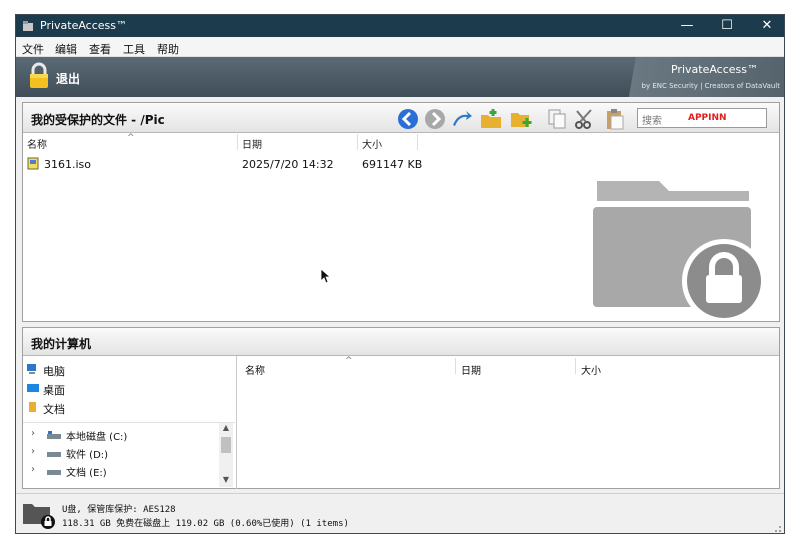 This screenshot has width=800, height=551. I want to click on search-placeholder: 搜索, so click(652, 121).